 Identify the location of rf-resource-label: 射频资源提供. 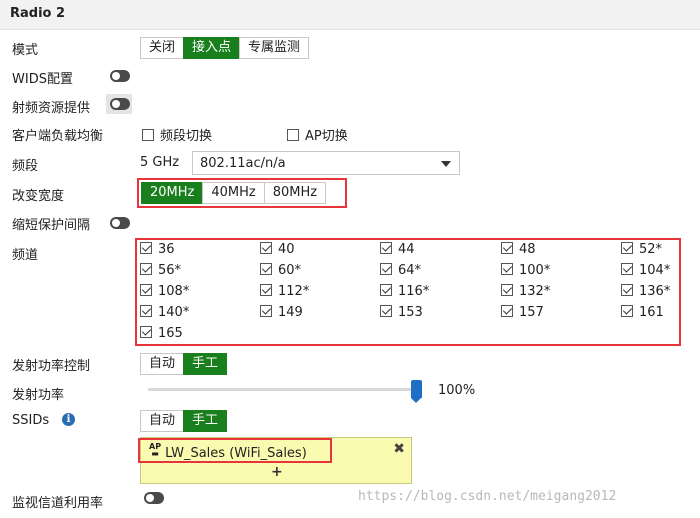
(51, 108).